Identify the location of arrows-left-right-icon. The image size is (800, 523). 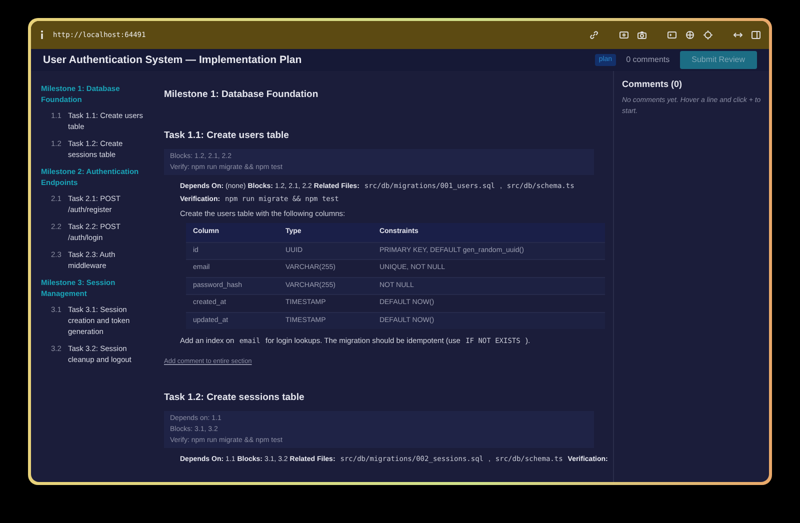
(738, 35).